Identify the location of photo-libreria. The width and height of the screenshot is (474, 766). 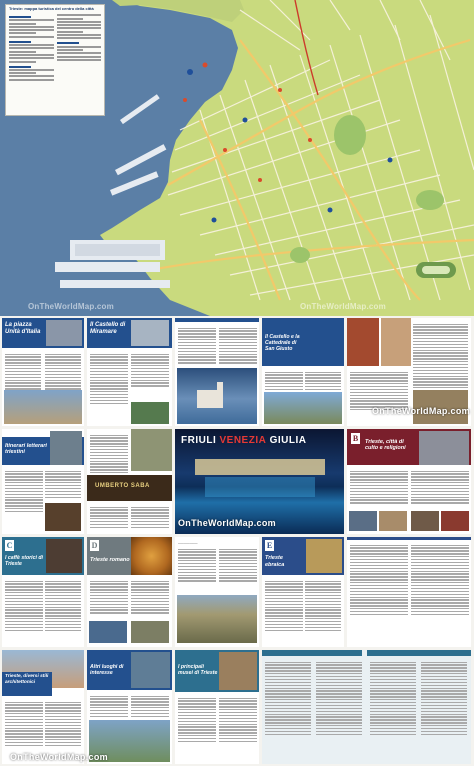
(63, 517).